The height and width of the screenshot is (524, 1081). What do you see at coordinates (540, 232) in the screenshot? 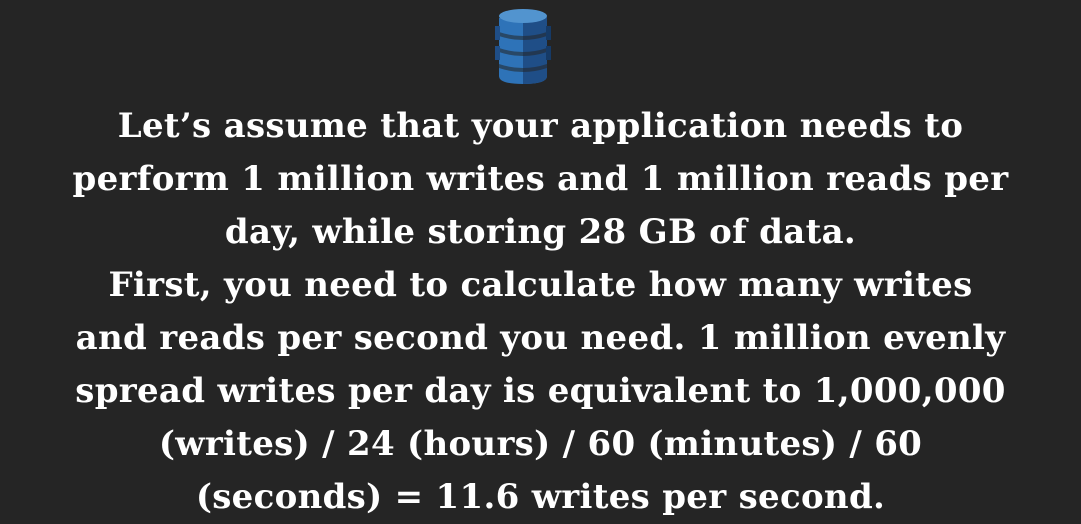
I see `text-line: day, while storing 28 GB of data.` at bounding box center [540, 232].